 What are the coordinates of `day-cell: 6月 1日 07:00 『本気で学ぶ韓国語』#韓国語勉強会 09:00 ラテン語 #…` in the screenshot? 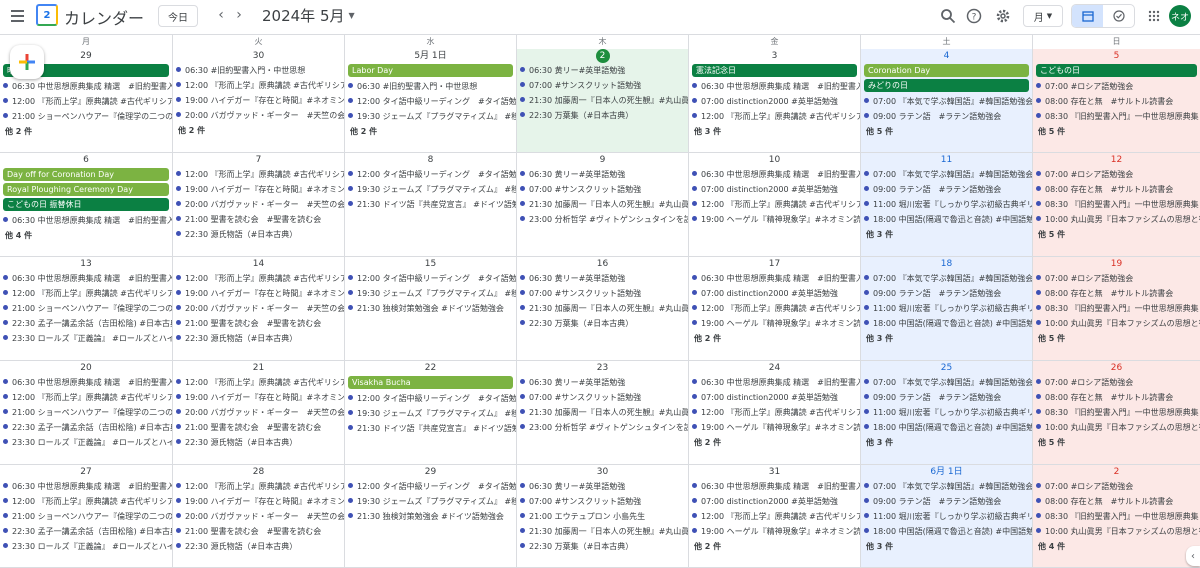 It's located at (946, 516).